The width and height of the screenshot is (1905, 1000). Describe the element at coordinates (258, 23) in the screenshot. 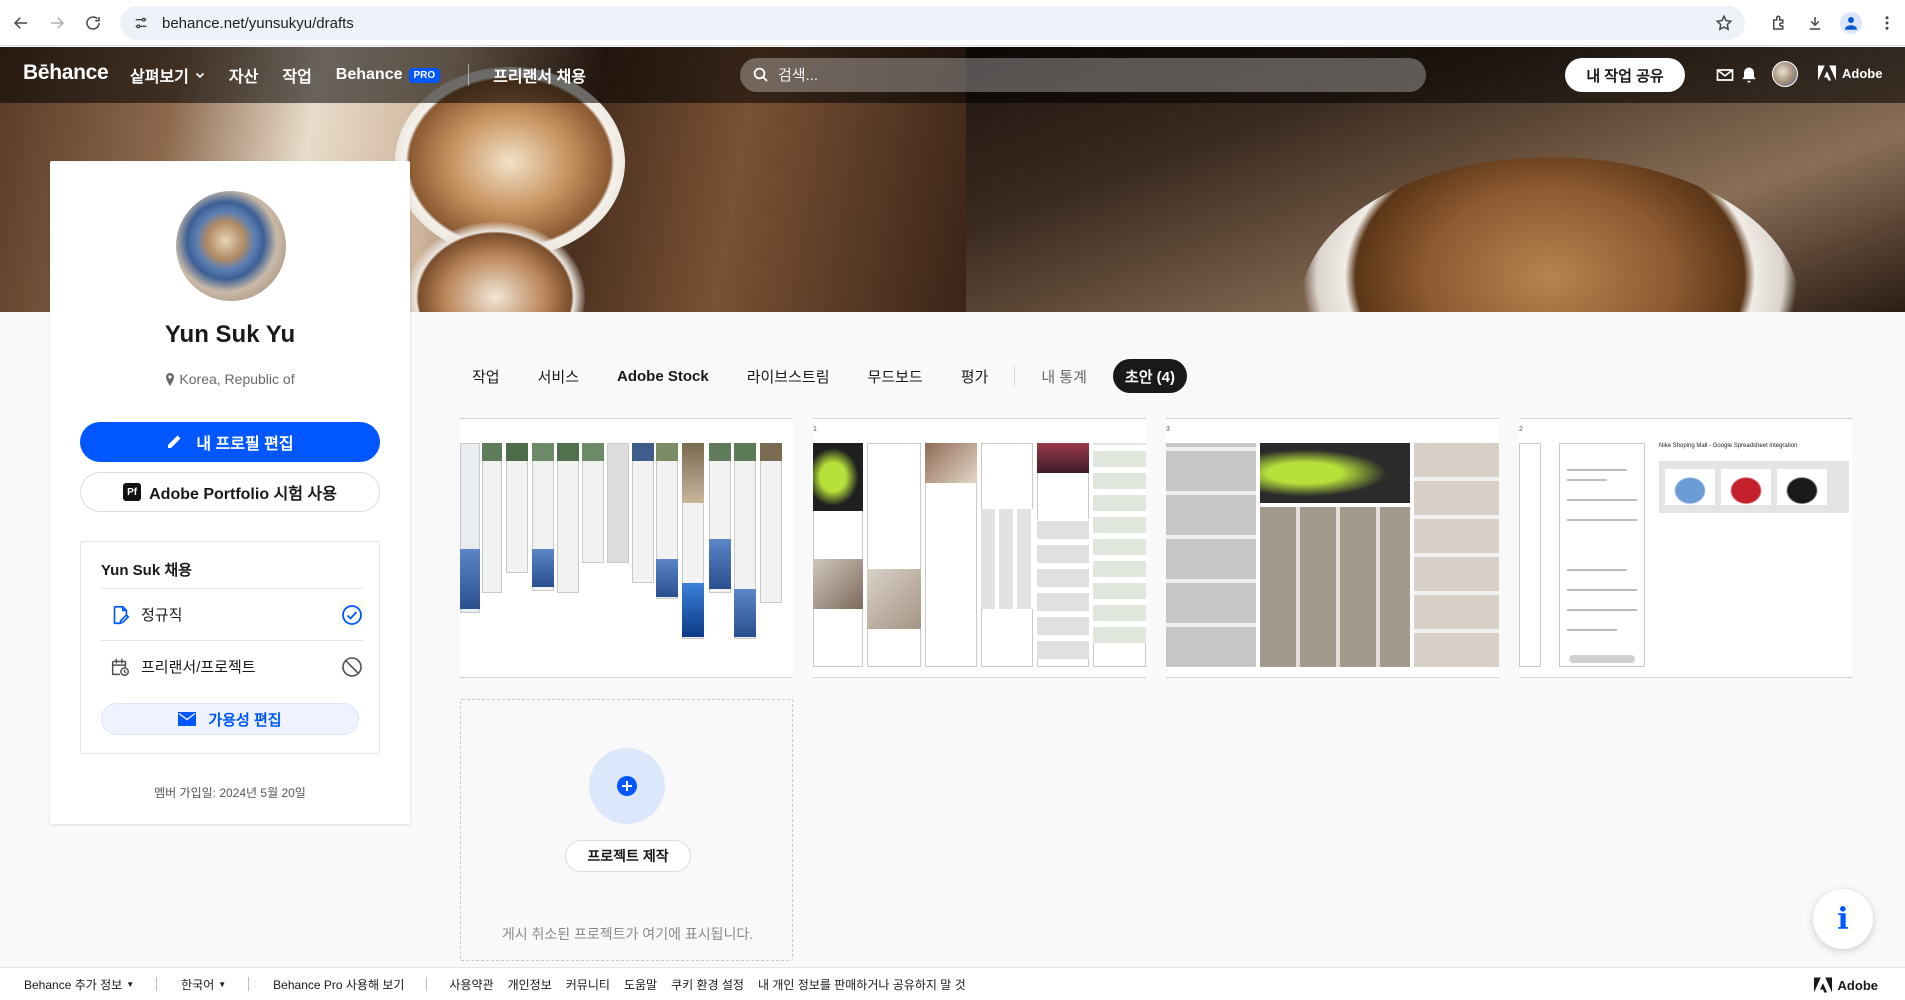

I see `url-text: behance.net/yunsukyu/drafts` at that location.